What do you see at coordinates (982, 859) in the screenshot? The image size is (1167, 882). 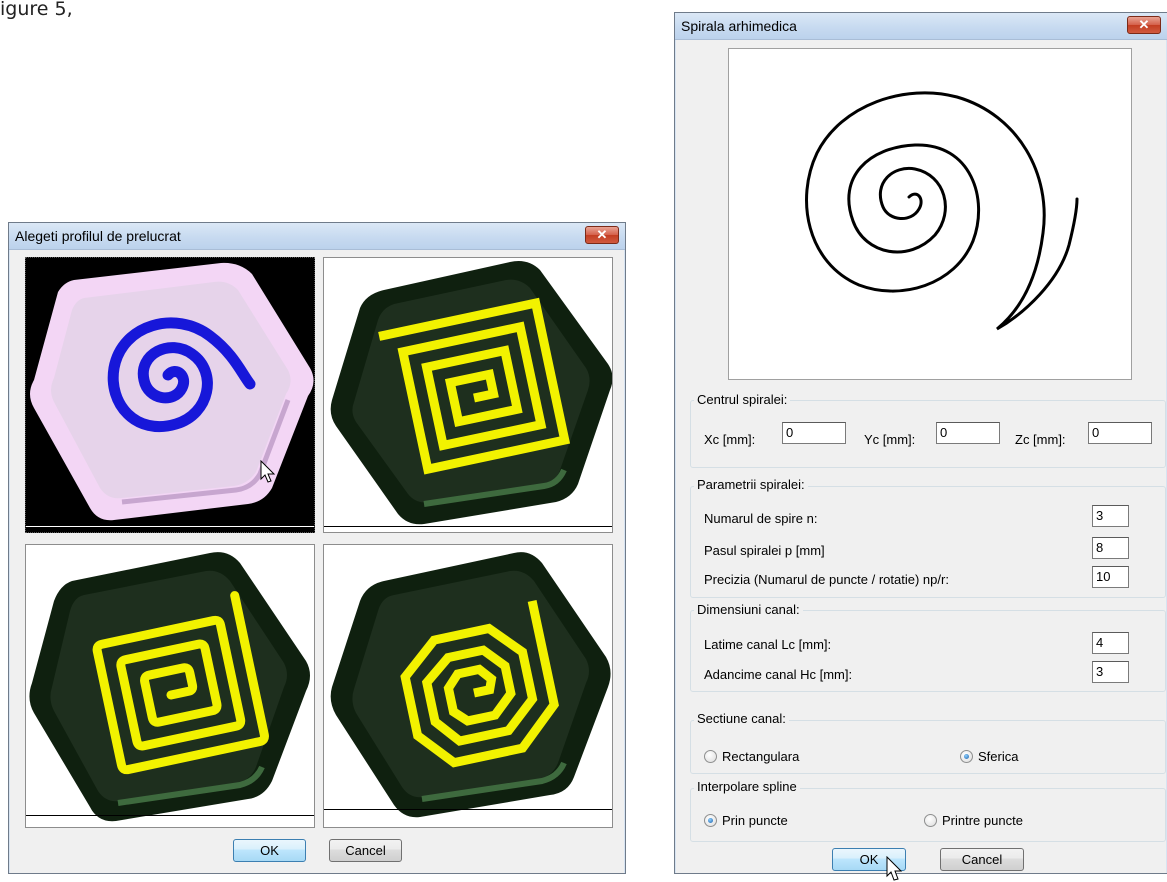 I see `spiral-cancel-button: Cancel` at bounding box center [982, 859].